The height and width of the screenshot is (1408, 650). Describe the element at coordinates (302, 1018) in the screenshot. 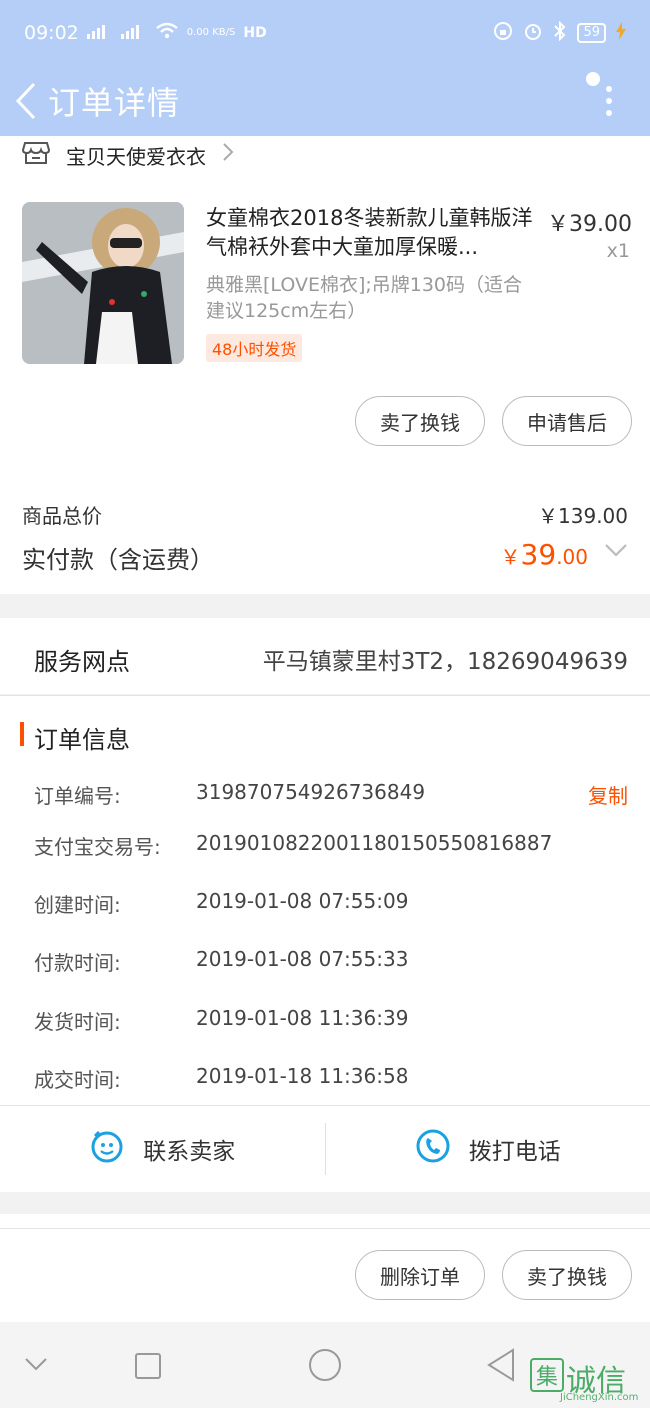

I see `shipped-time-value: 2019-01-08 11:36:39` at that location.